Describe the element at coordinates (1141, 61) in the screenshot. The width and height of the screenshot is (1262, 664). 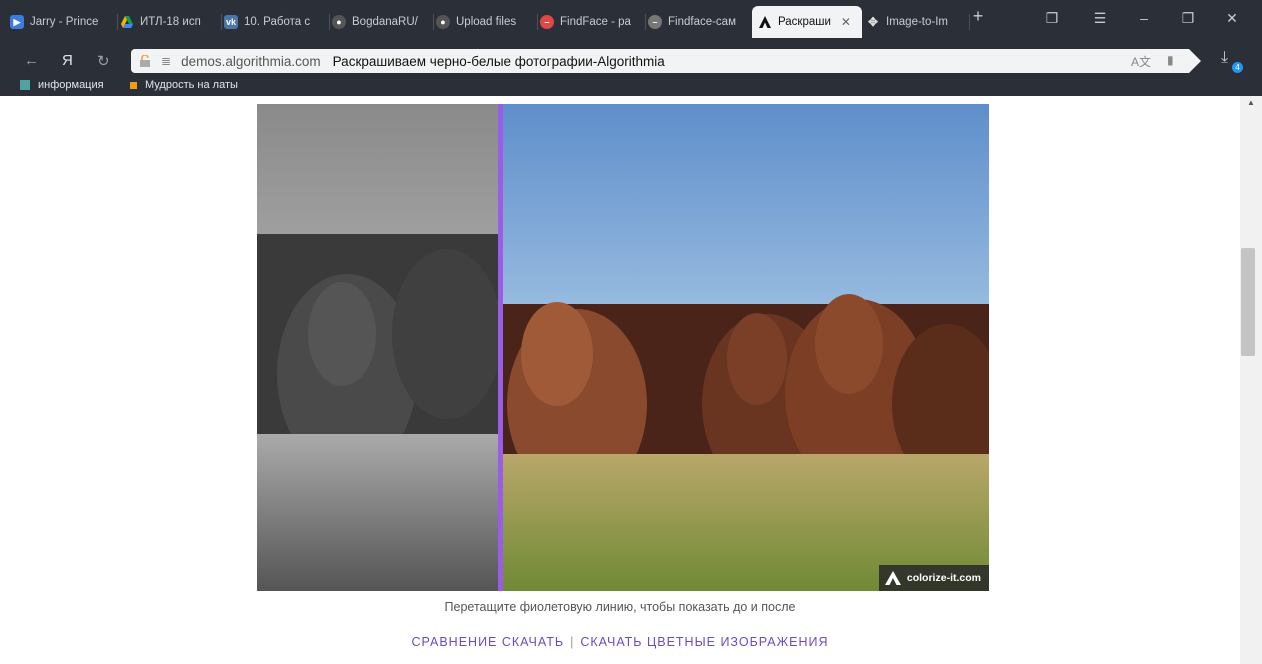
I see `translate-icon: A文` at that location.